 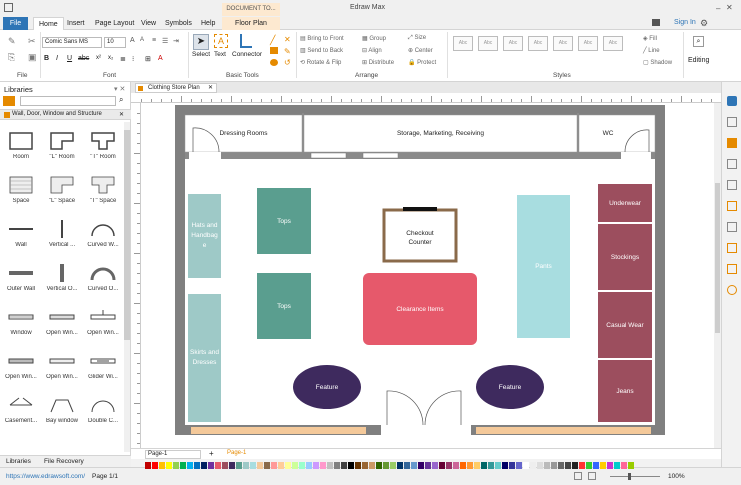 I want to click on text-direction-icon: ≣, so click(x=123, y=59).